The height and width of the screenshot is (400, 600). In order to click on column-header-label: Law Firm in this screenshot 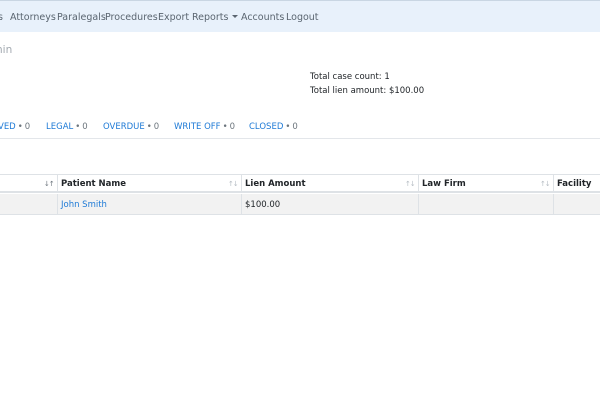, I will do `click(444, 184)`.